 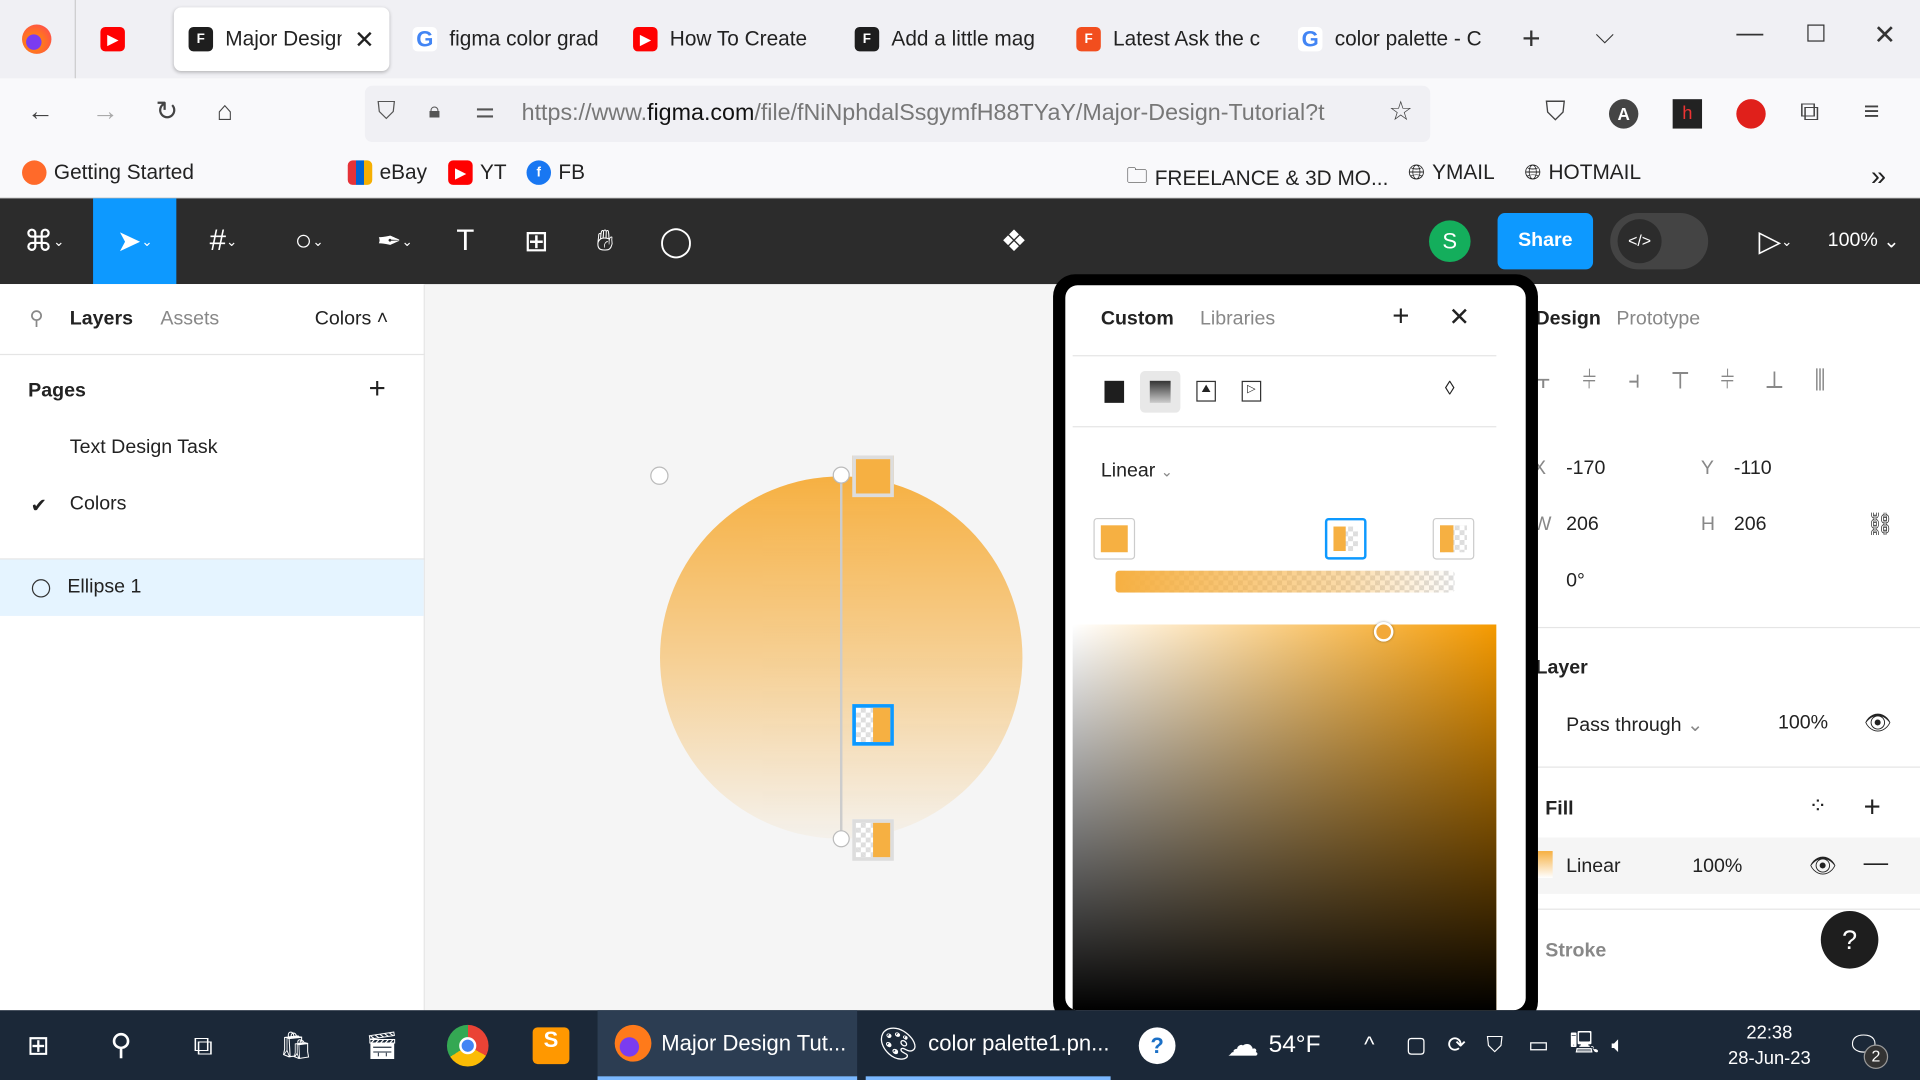 What do you see at coordinates (1849, 940) in the screenshot?
I see `help-button: ?` at bounding box center [1849, 940].